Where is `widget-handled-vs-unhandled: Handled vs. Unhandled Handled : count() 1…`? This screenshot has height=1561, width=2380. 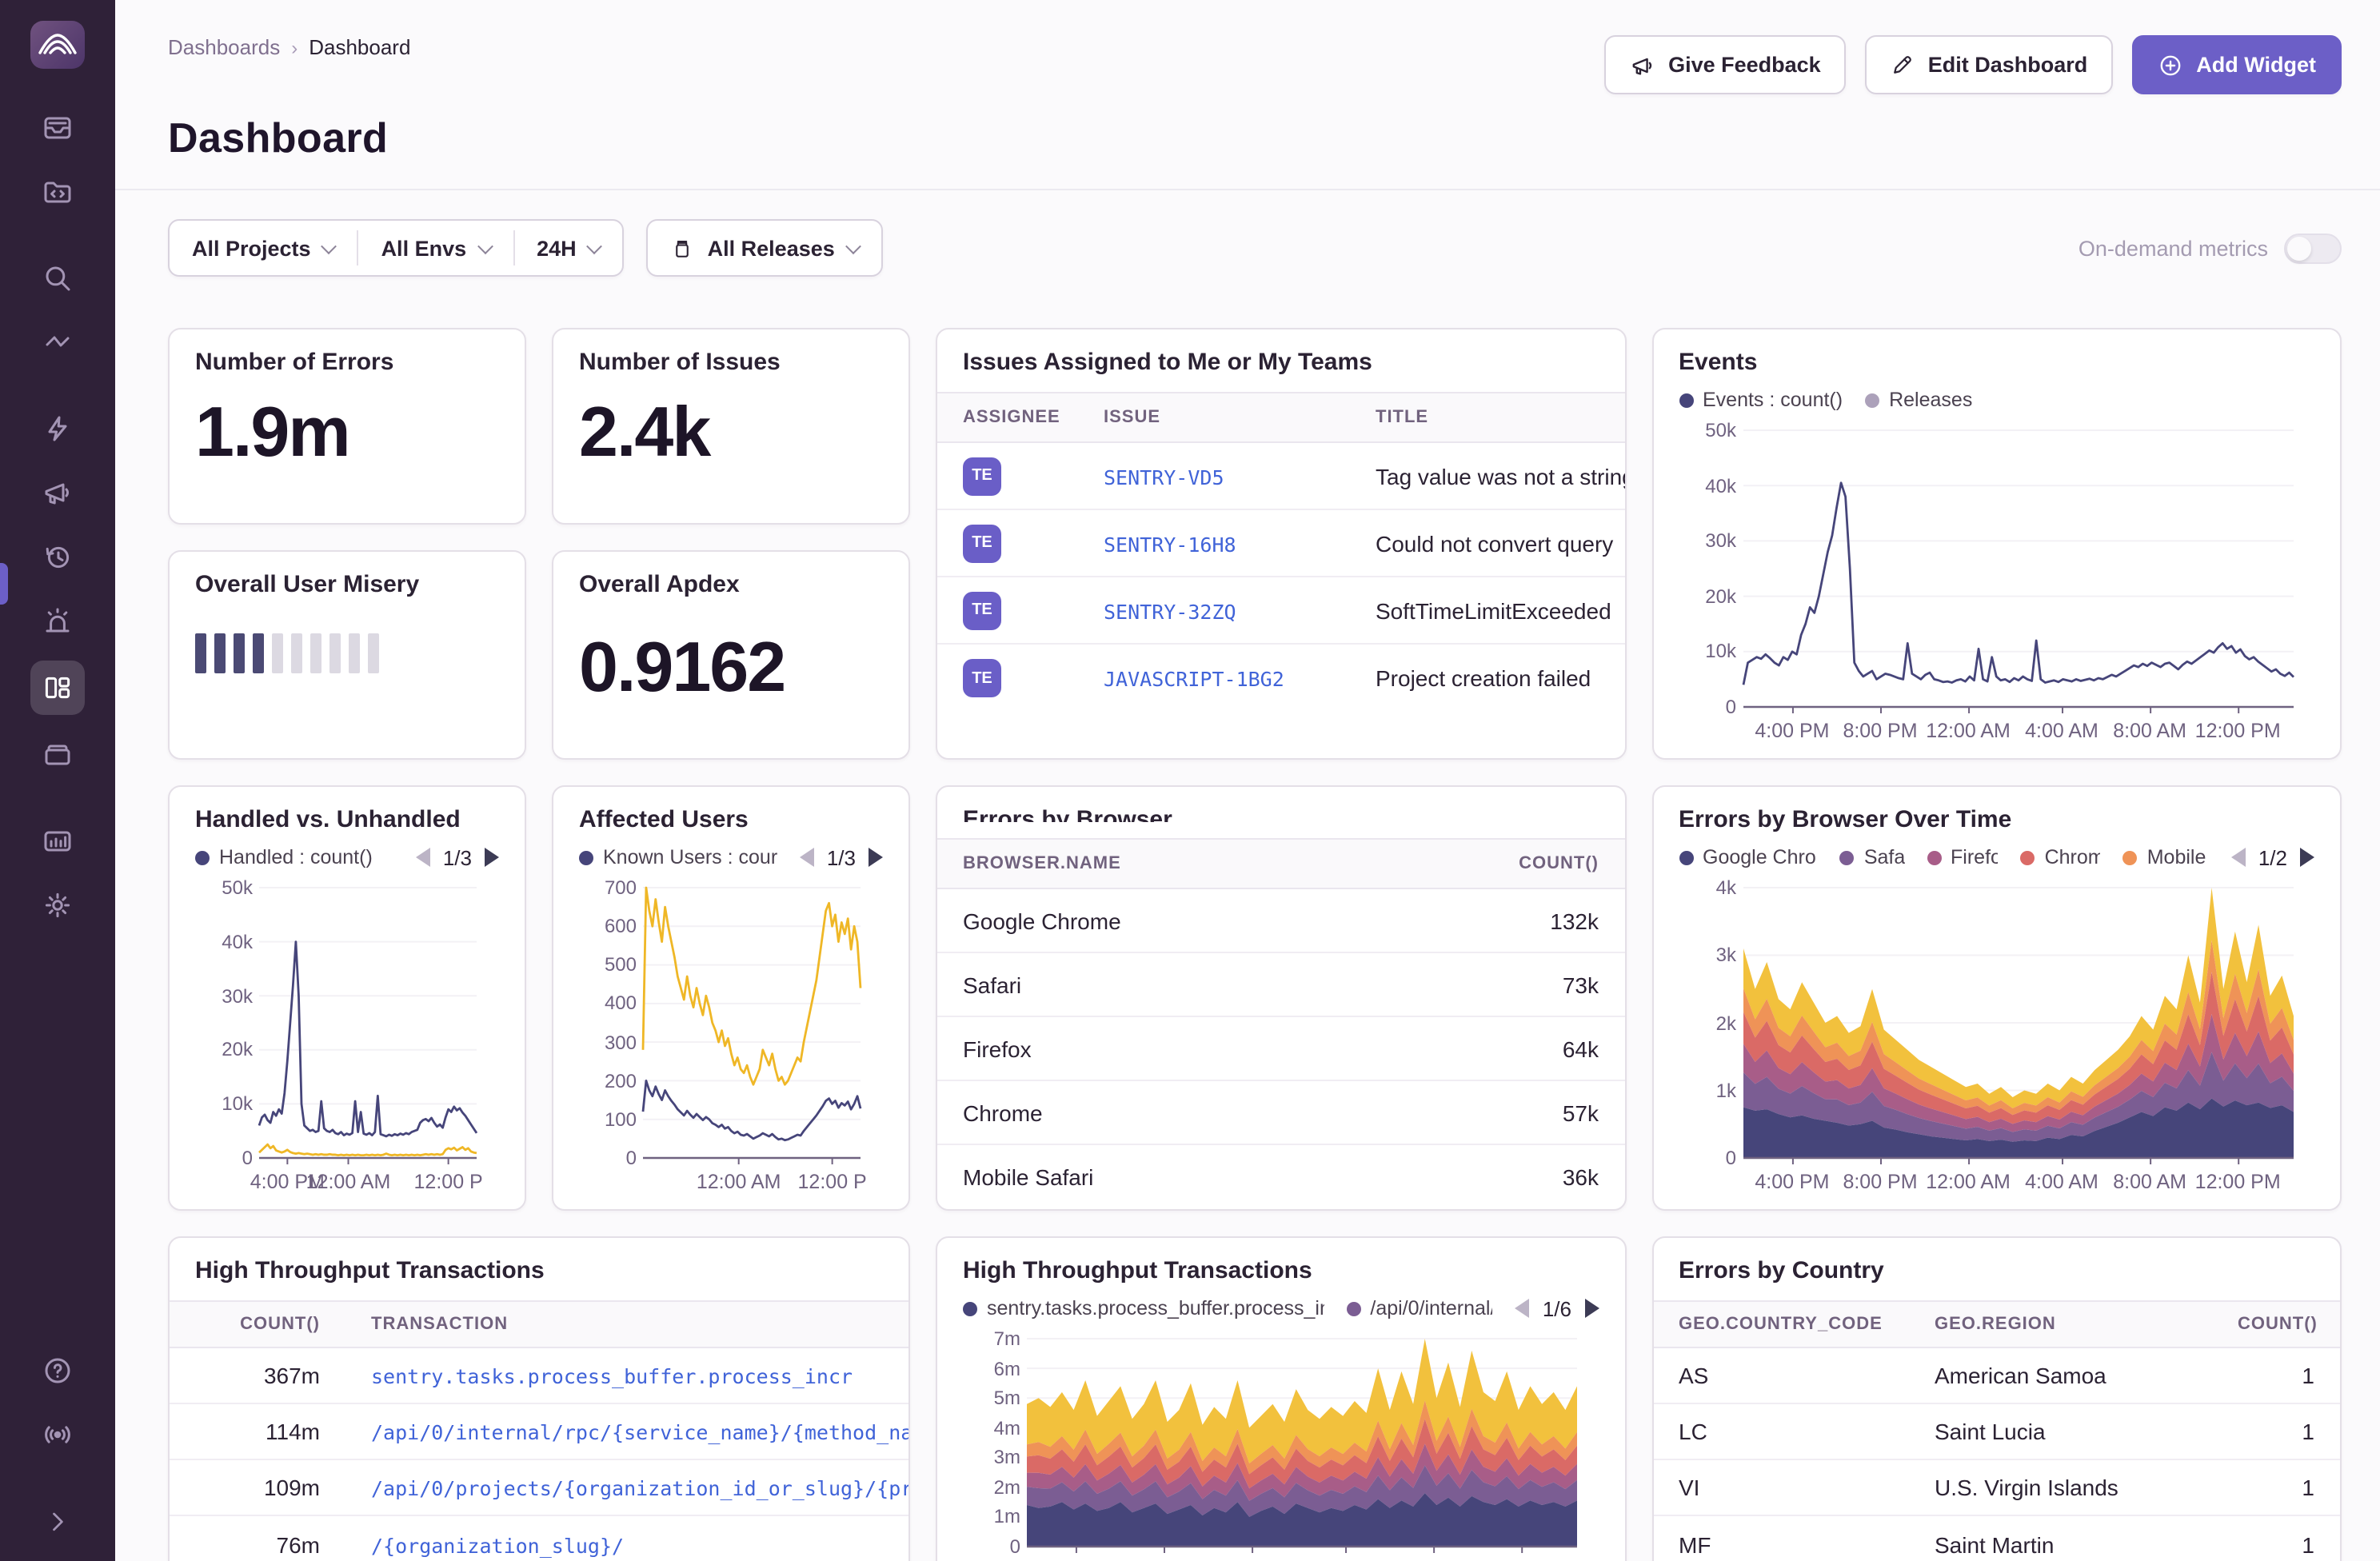
widget-handled-vs-unhandled: Handled vs. Unhandled Handled : count() 1… is located at coordinates (347, 998).